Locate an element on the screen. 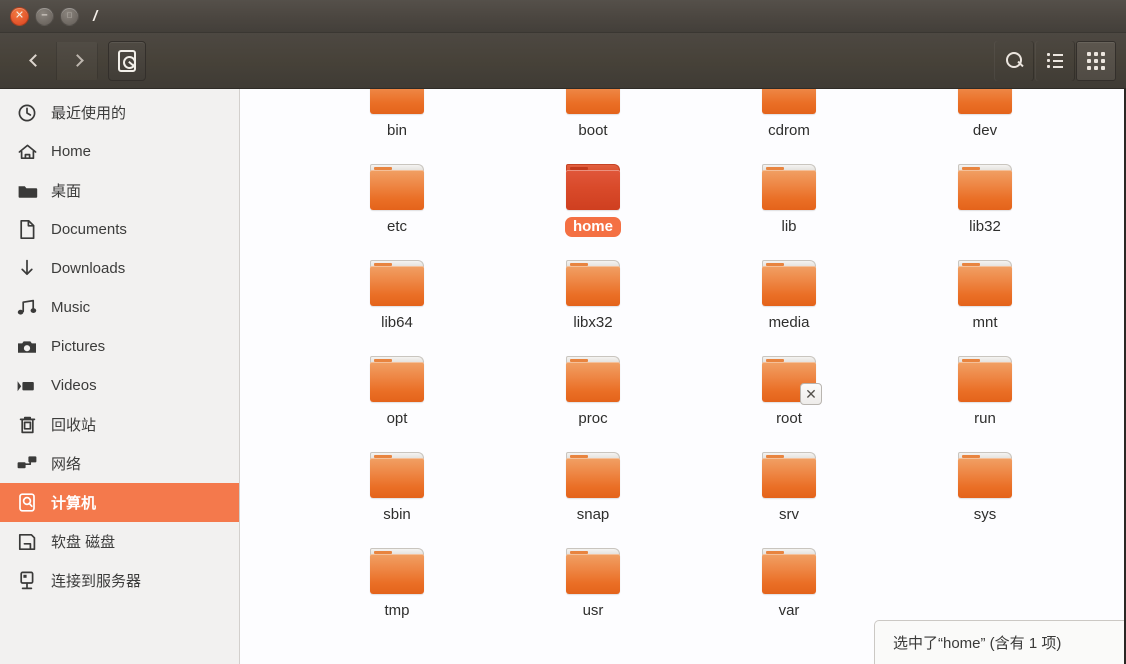  toolbar-right-group is located at coordinates (1059, 60).